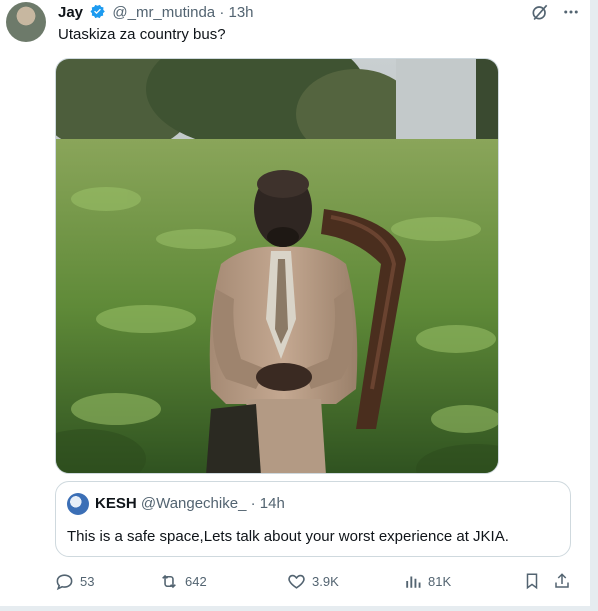 The image size is (598, 611). What do you see at coordinates (194, 503) in the screenshot?
I see `quote-author-handle: @Wangechike_` at bounding box center [194, 503].